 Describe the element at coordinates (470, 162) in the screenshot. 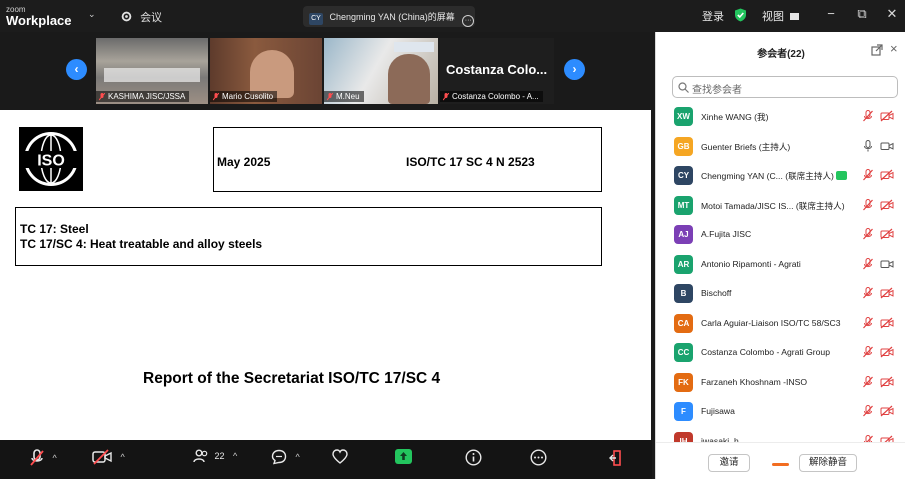

I see `document-reference: ISO/TC 17 SC 4 N 2523` at that location.